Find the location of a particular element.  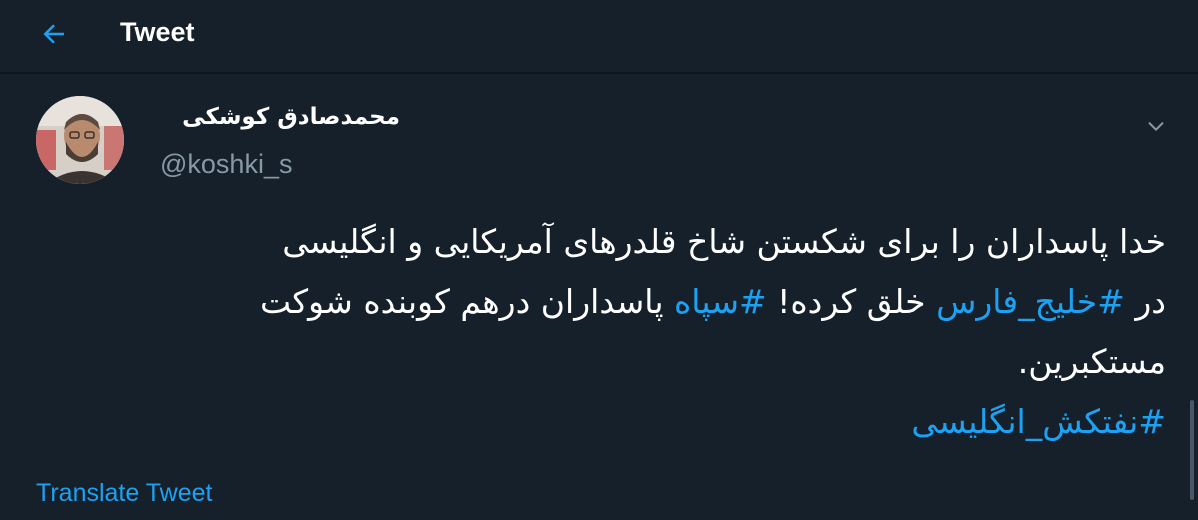

avatar is located at coordinates (80, 140).